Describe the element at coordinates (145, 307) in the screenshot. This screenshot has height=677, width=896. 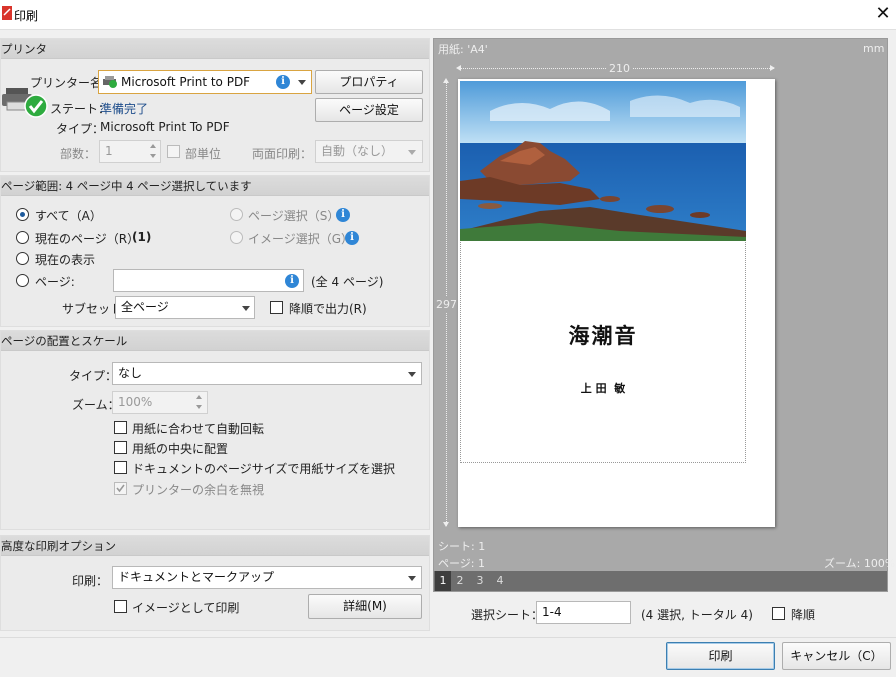
I see `subset-value: 全ページ` at that location.